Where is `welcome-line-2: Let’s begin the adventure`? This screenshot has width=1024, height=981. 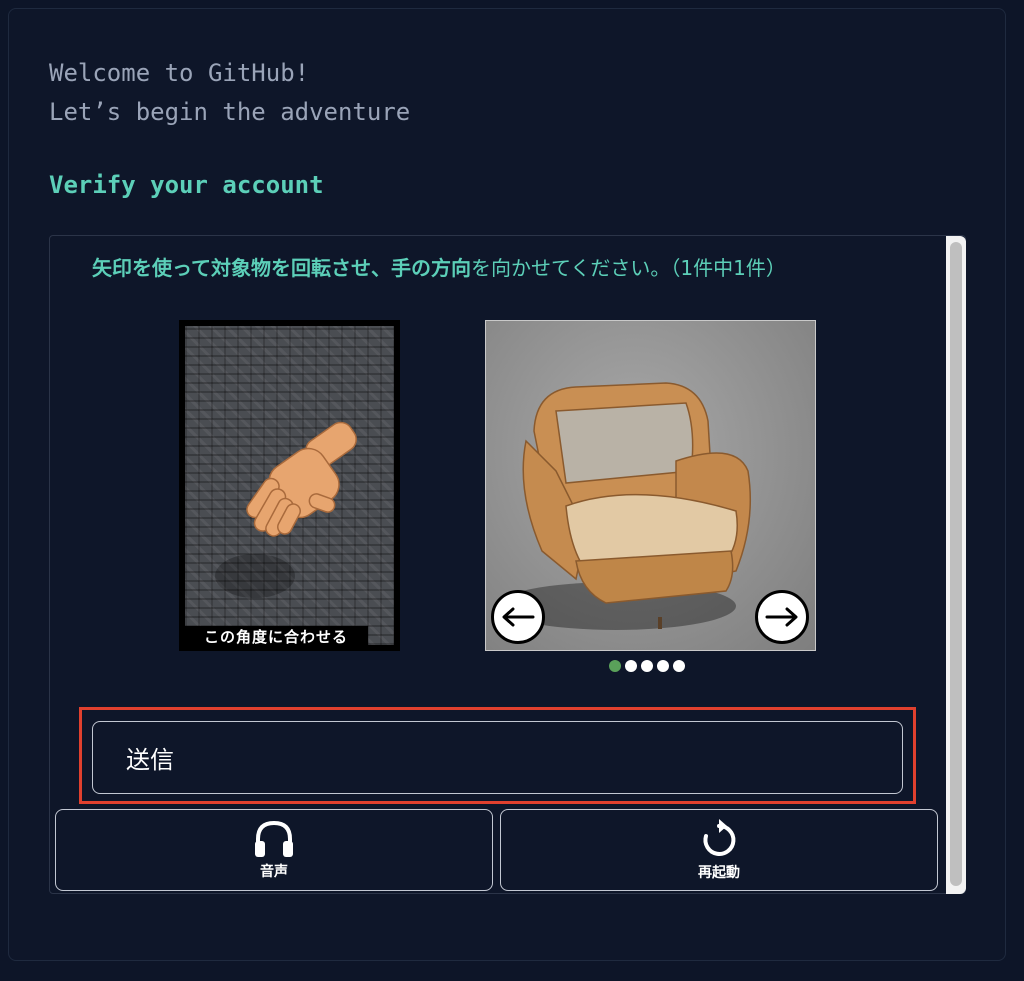 welcome-line-2: Let’s begin the adventure is located at coordinates (230, 112).